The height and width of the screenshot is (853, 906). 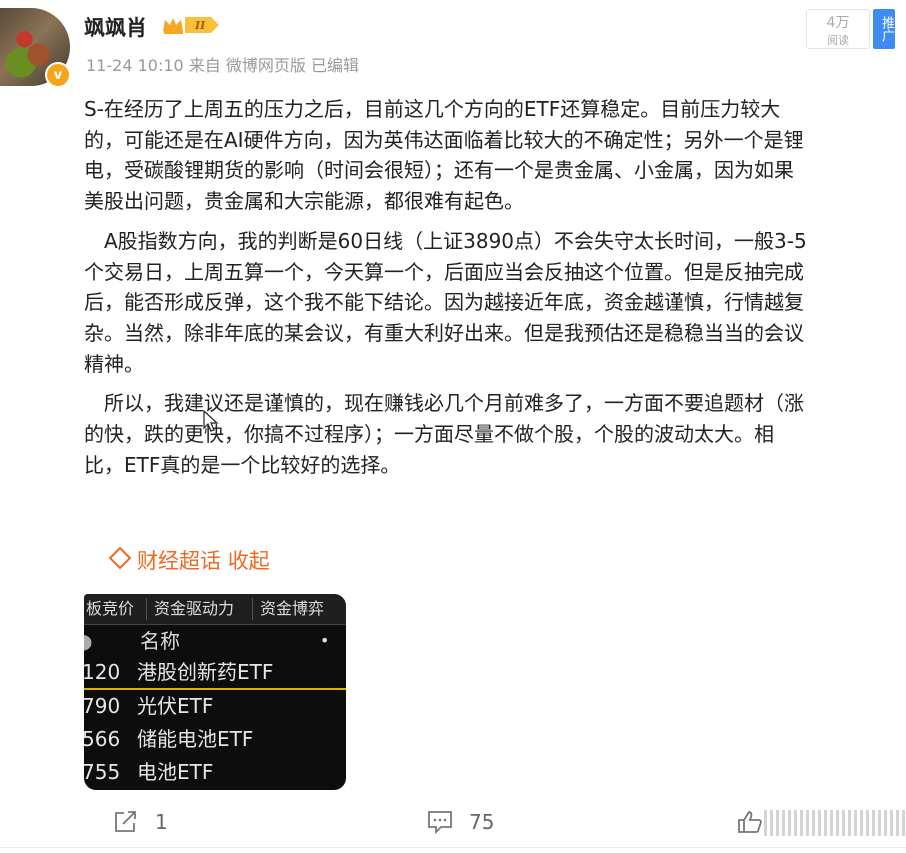 I want to click on read-count-box: 4万 阅读, so click(x=838, y=29).